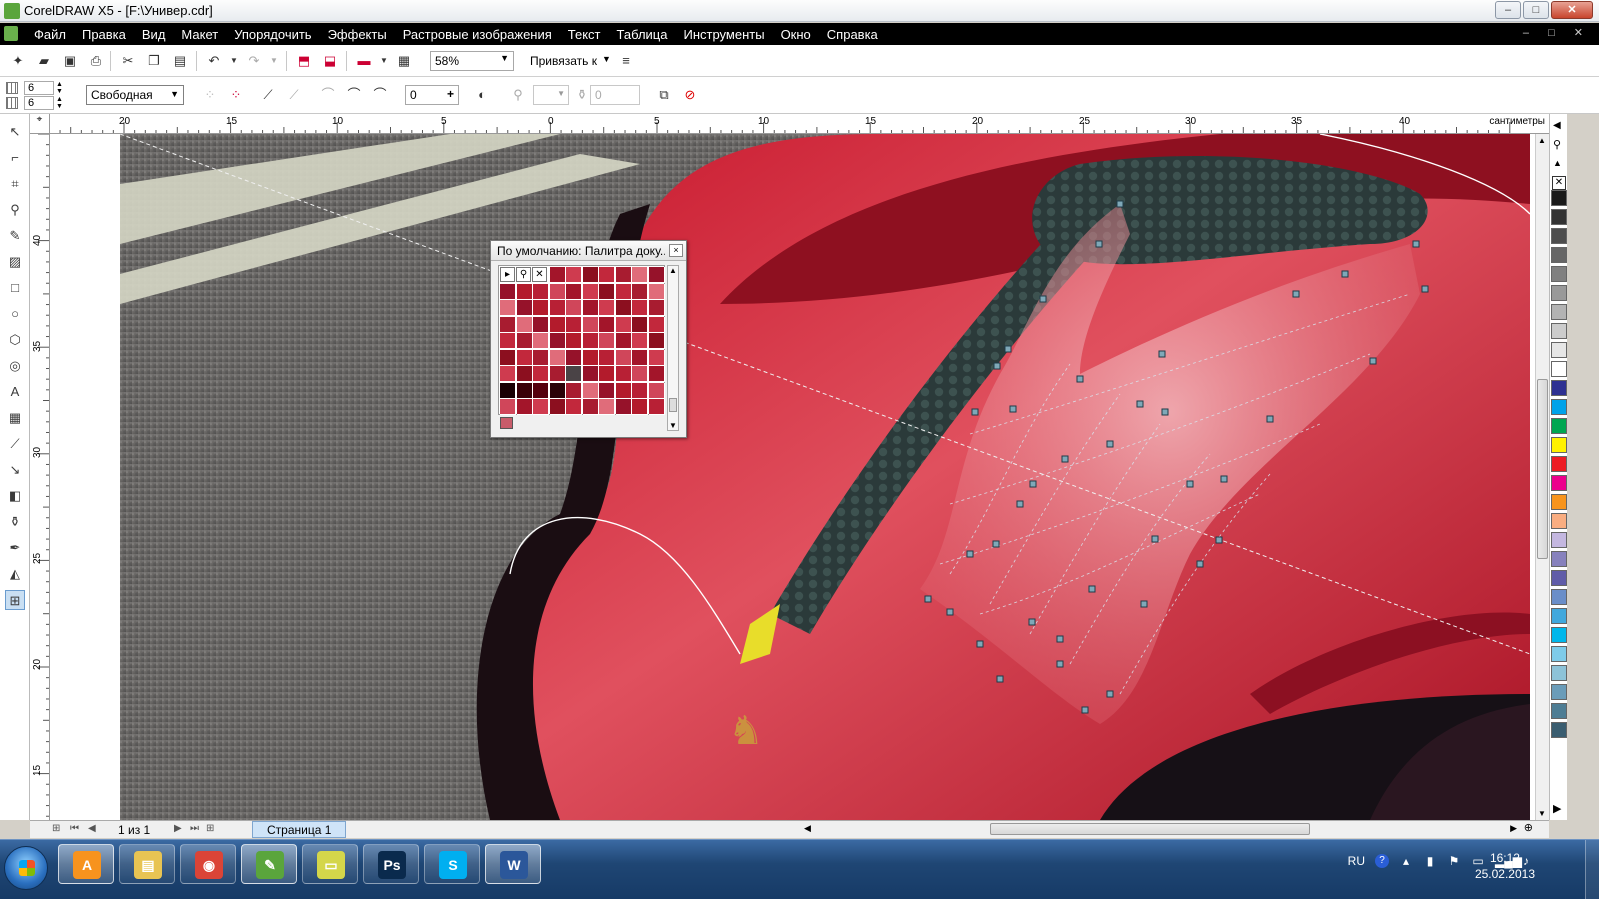  What do you see at coordinates (673, 405) in the screenshot?
I see `palette-scroll-thumb` at bounding box center [673, 405].